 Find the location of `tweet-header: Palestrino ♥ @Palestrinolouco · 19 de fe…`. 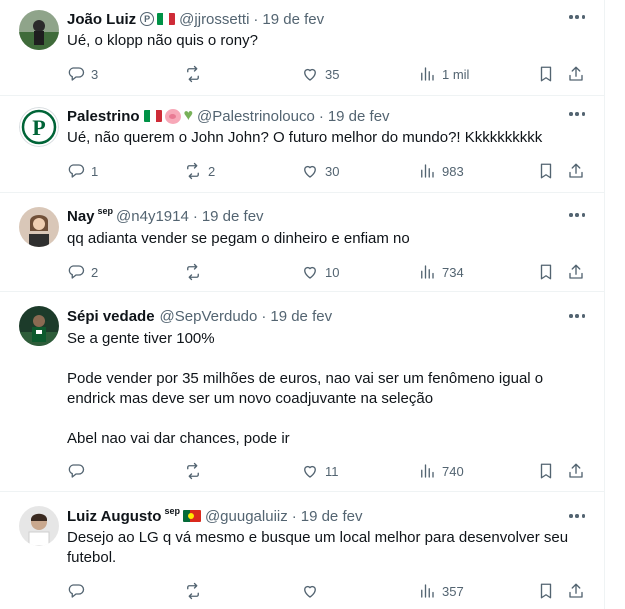

tweet-header: Palestrino ♥ @Palestrinolouco · 19 de fe… is located at coordinates (228, 116).